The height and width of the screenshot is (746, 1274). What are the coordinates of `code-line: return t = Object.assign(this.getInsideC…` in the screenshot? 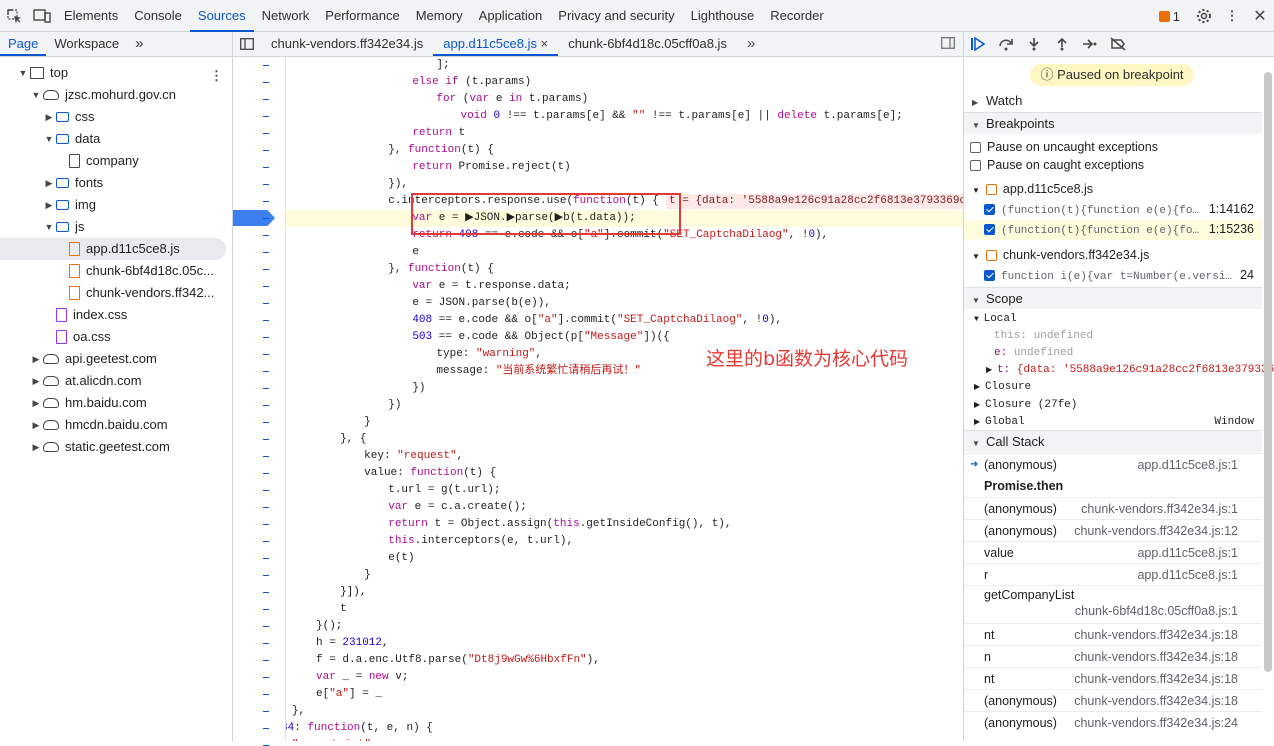 It's located at (559, 524).